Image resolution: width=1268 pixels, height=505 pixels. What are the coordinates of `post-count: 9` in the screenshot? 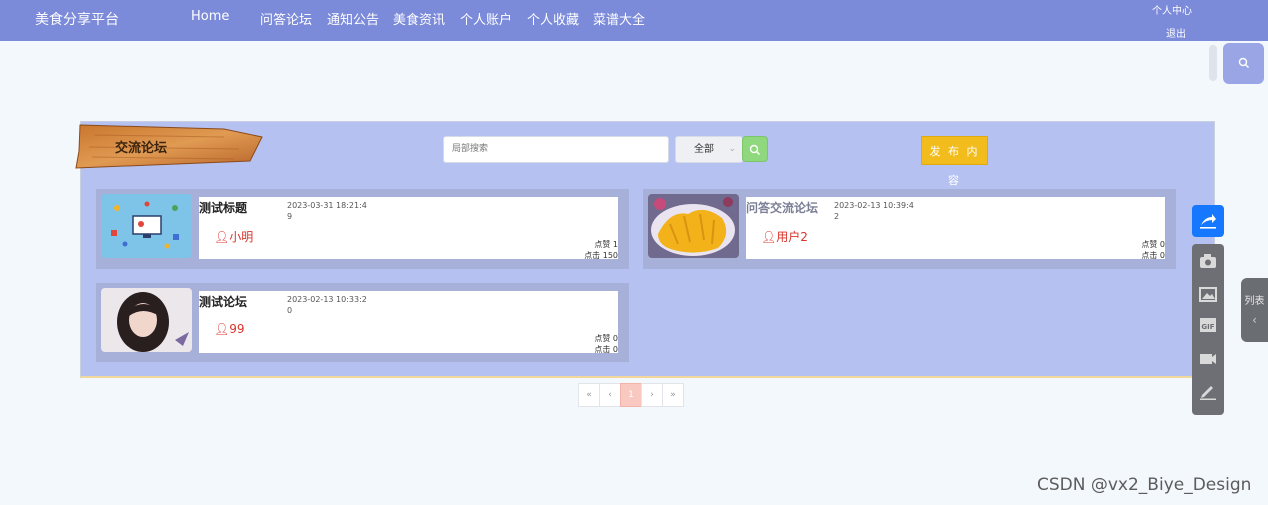 It's located at (290, 216).